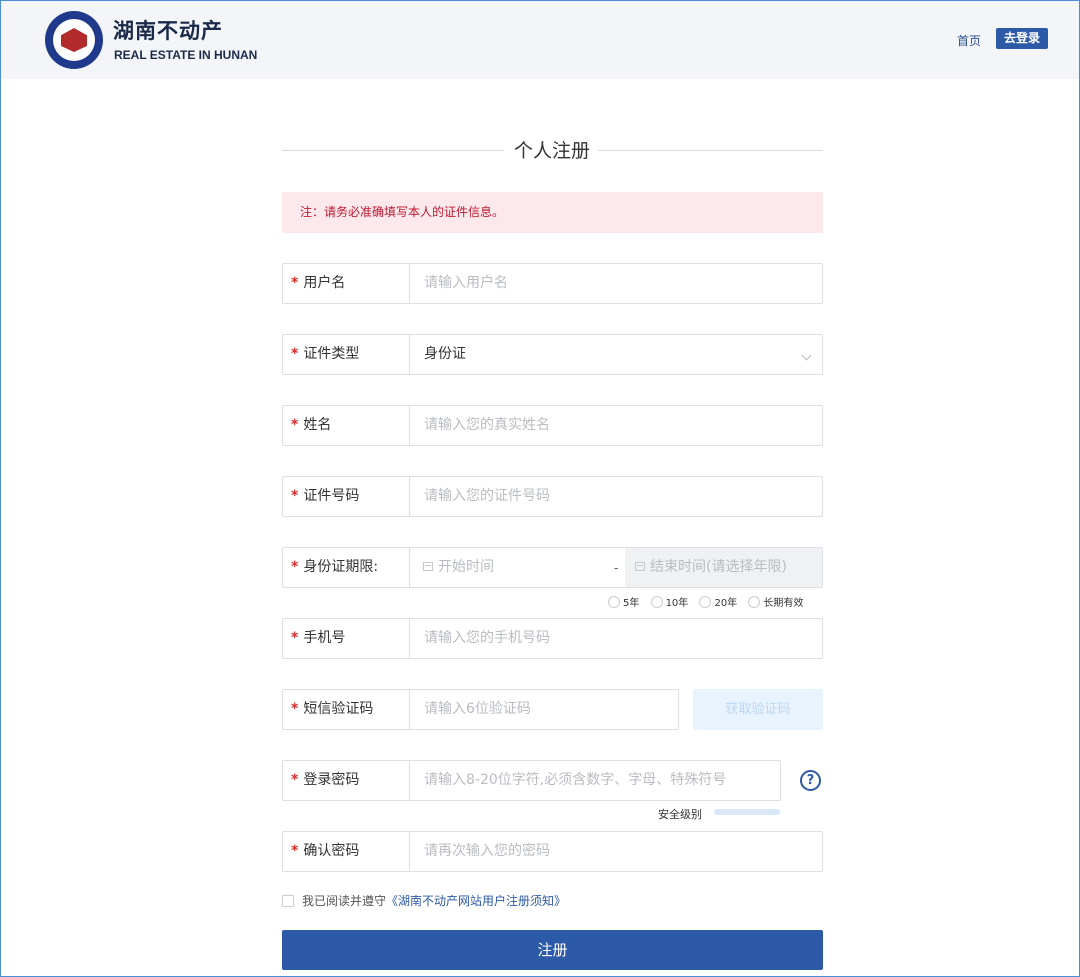  Describe the element at coordinates (677, 603) in the screenshot. I see `radio-label: 10年` at that location.